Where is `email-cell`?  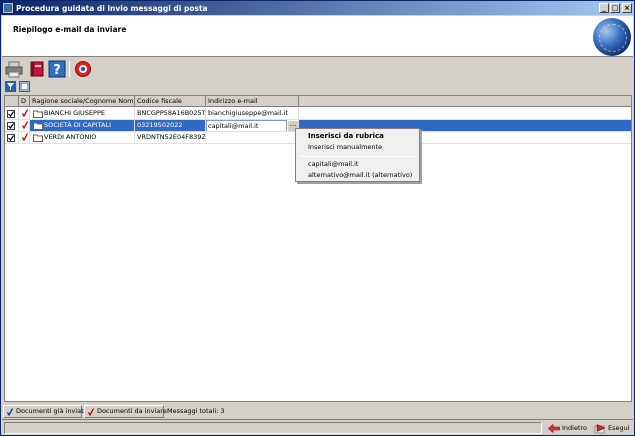 email-cell is located at coordinates (252, 138).